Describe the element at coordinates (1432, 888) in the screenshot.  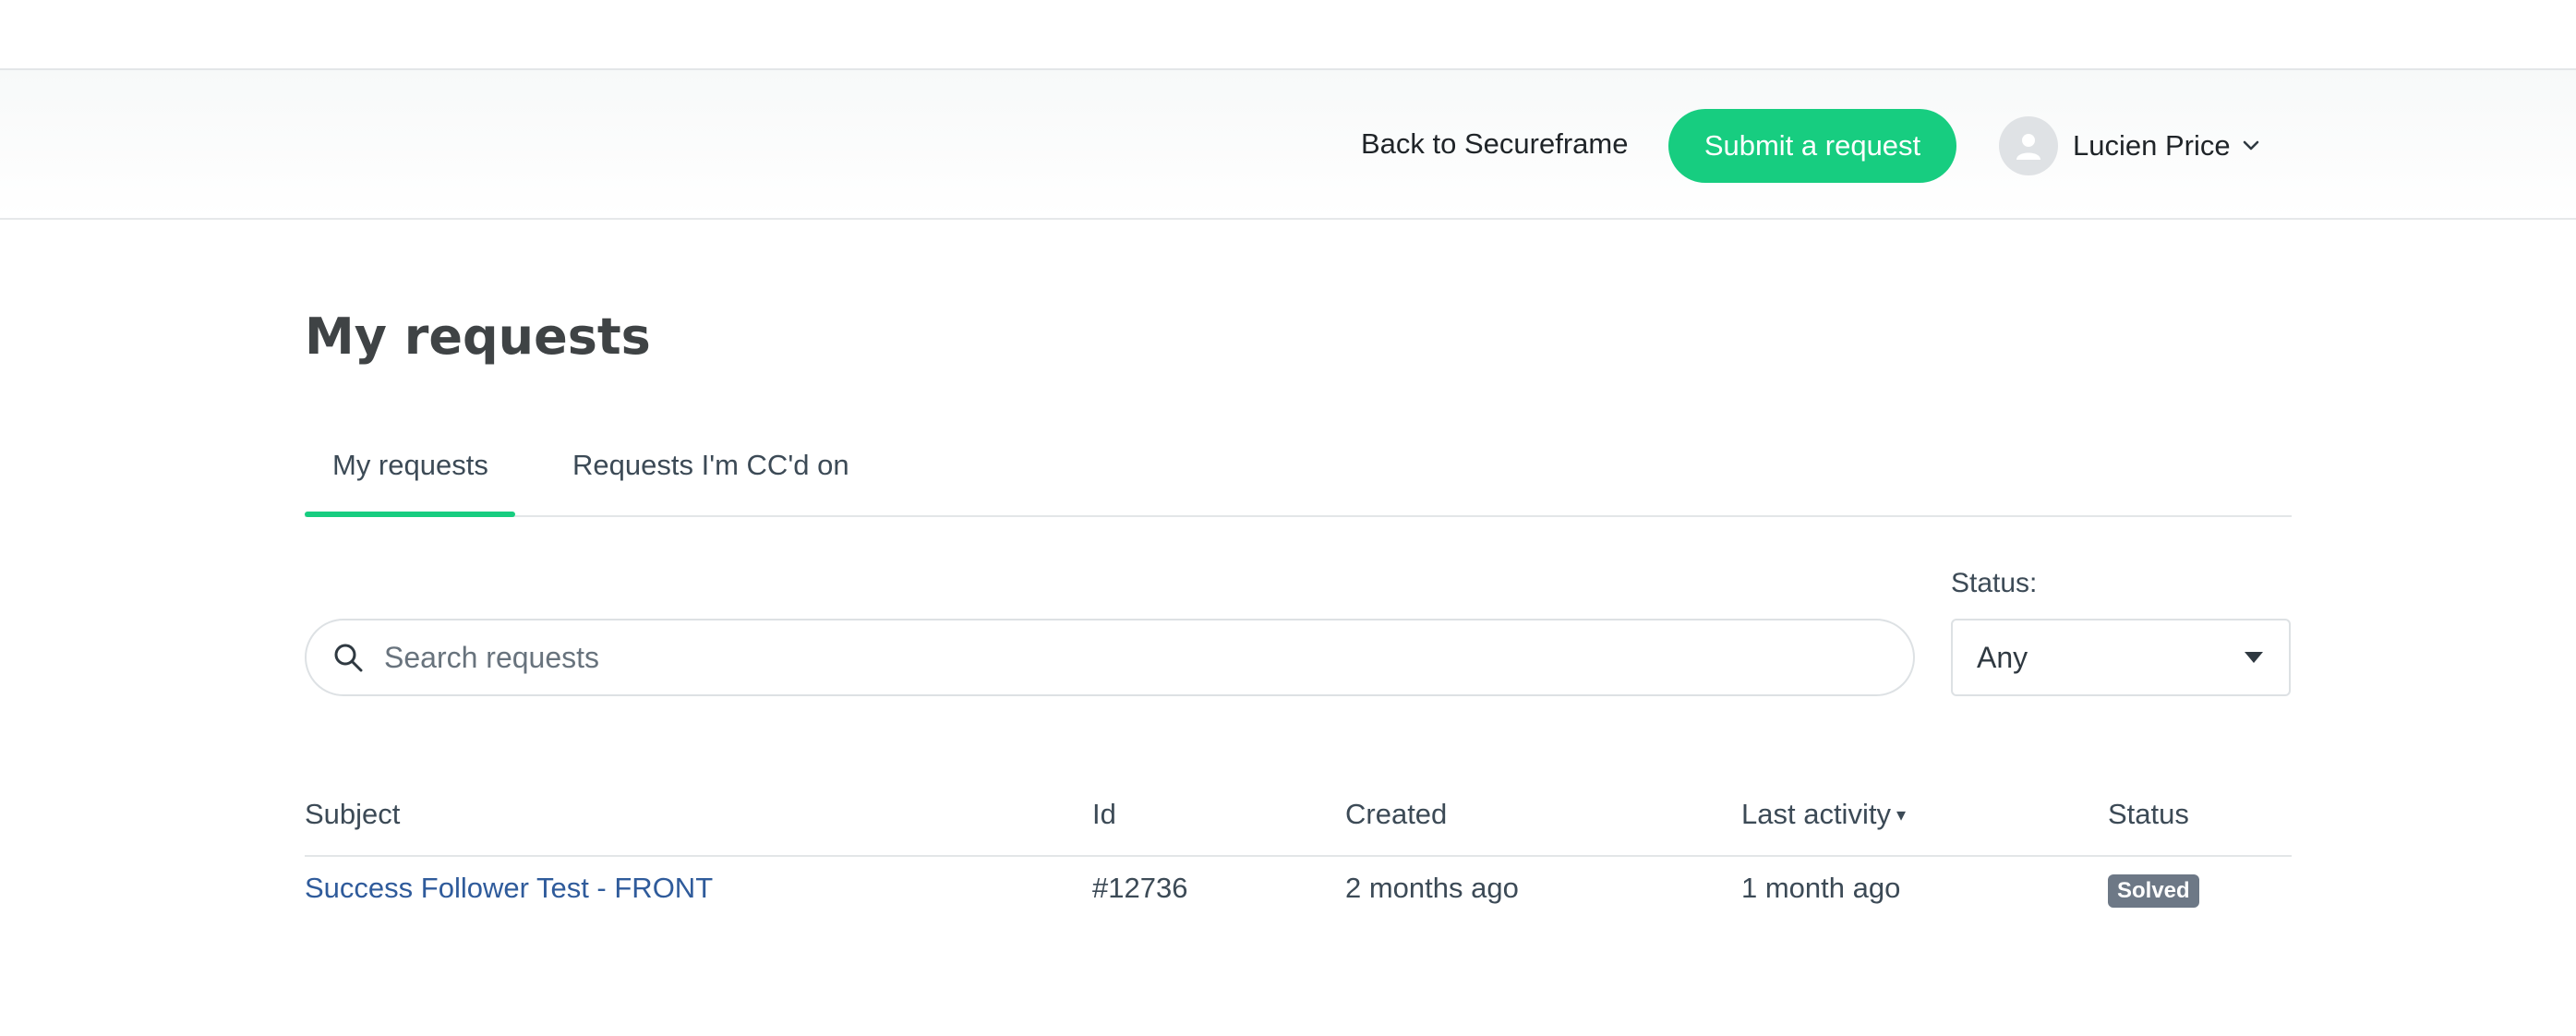
I see `request-created: 2 months ago` at that location.